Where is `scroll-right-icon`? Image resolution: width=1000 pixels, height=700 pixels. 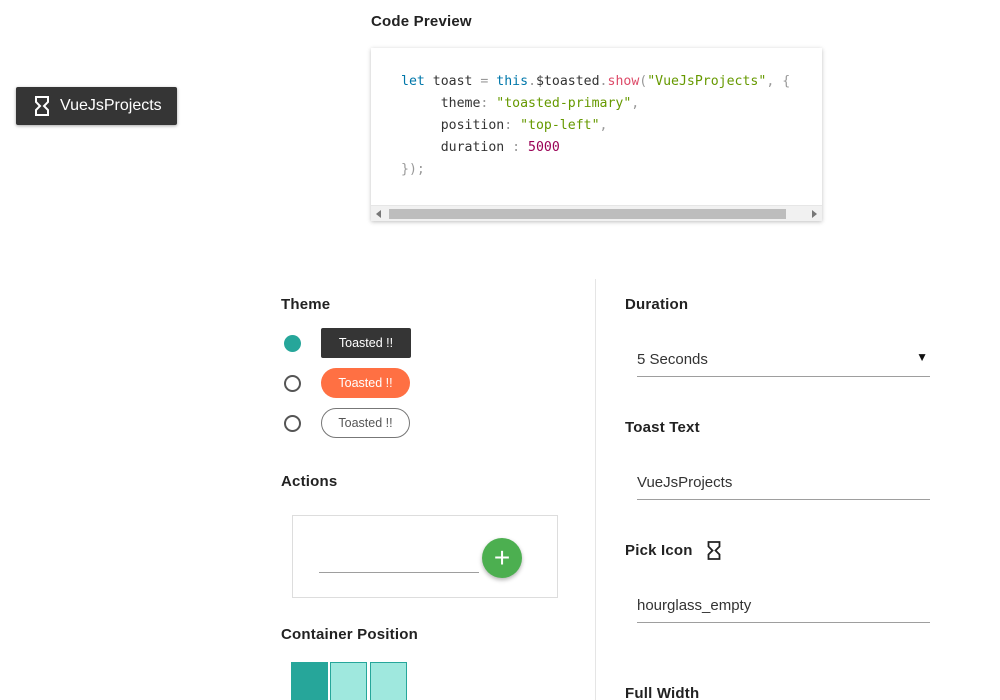 scroll-right-icon is located at coordinates (814, 214).